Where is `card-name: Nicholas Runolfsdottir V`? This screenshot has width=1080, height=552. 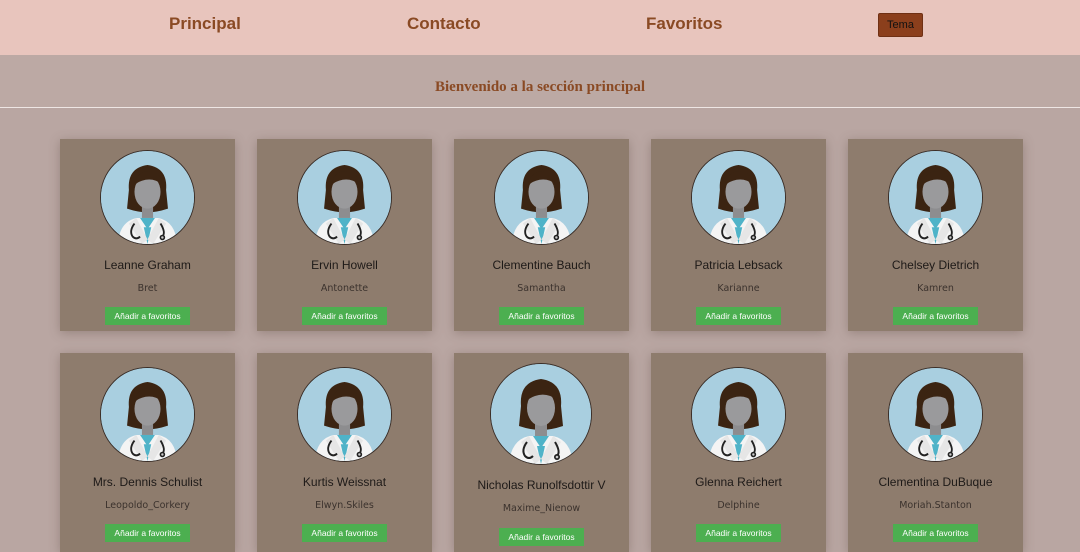
card-name: Nicholas Runolfsdottir V is located at coordinates (541, 485).